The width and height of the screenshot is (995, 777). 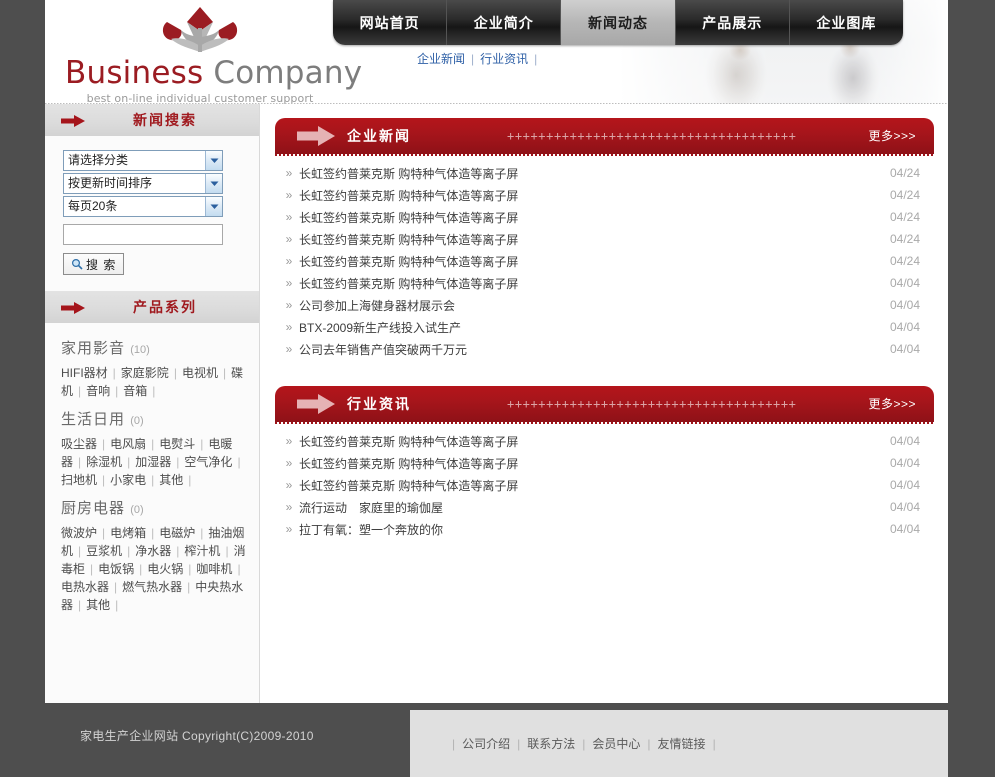 What do you see at coordinates (682, 744) in the screenshot?
I see `footer-link: 友情链接` at bounding box center [682, 744].